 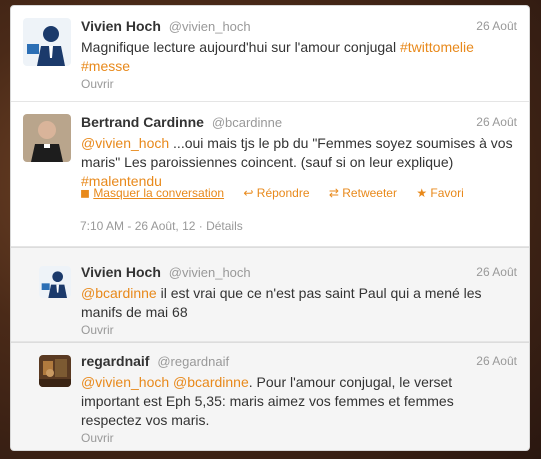 What do you see at coordinates (153, 193) in the screenshot?
I see `collapse-conversation-link: ◼ Masquer la conversation` at bounding box center [153, 193].